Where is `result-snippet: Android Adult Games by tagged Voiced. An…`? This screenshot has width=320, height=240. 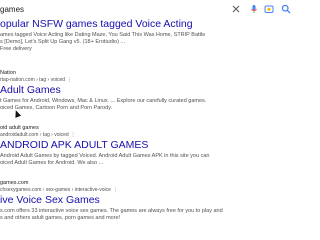
result-snippet: Android Adult Games by tagged Voiced. An… is located at coordinates (105, 156).